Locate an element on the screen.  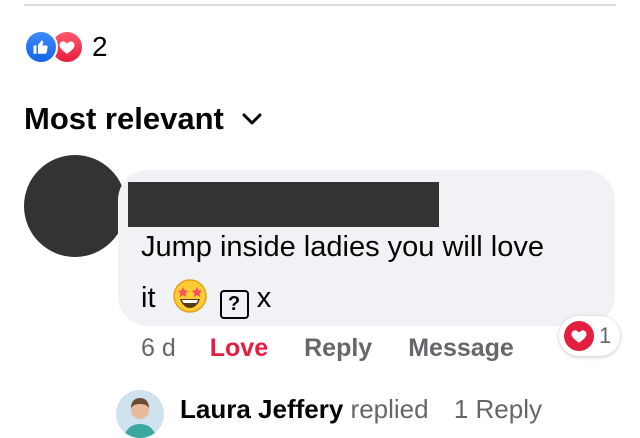
post-reactions: 2 is located at coordinates (66, 47).